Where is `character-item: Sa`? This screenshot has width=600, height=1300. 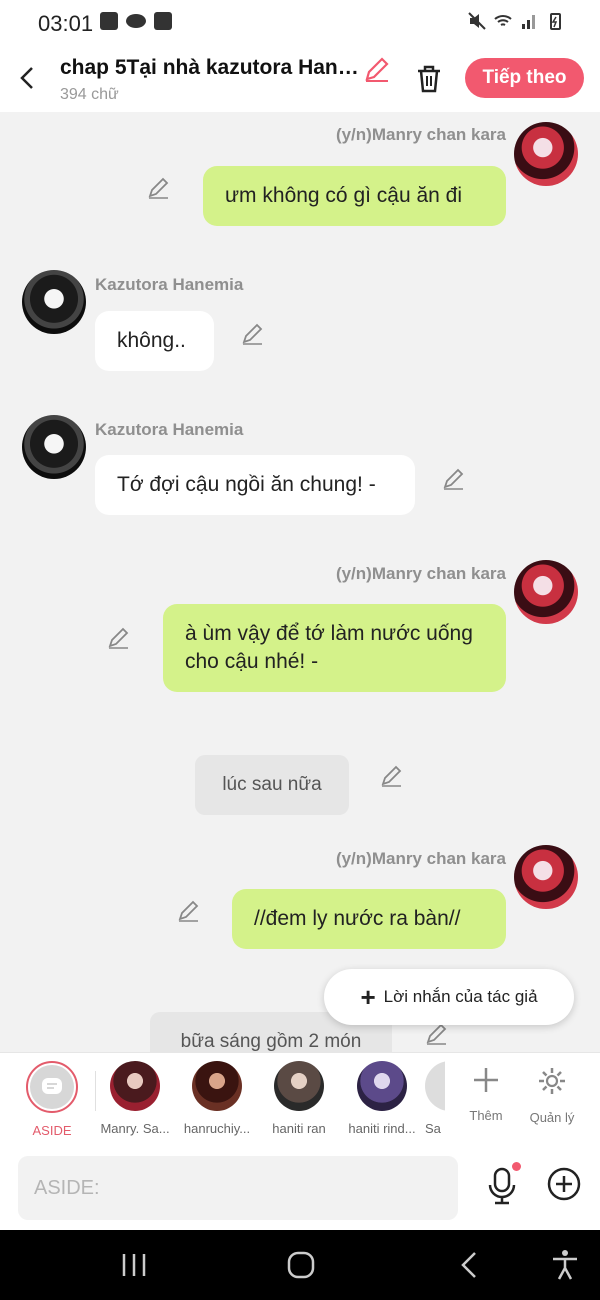 character-item: Sa is located at coordinates (435, 1098).